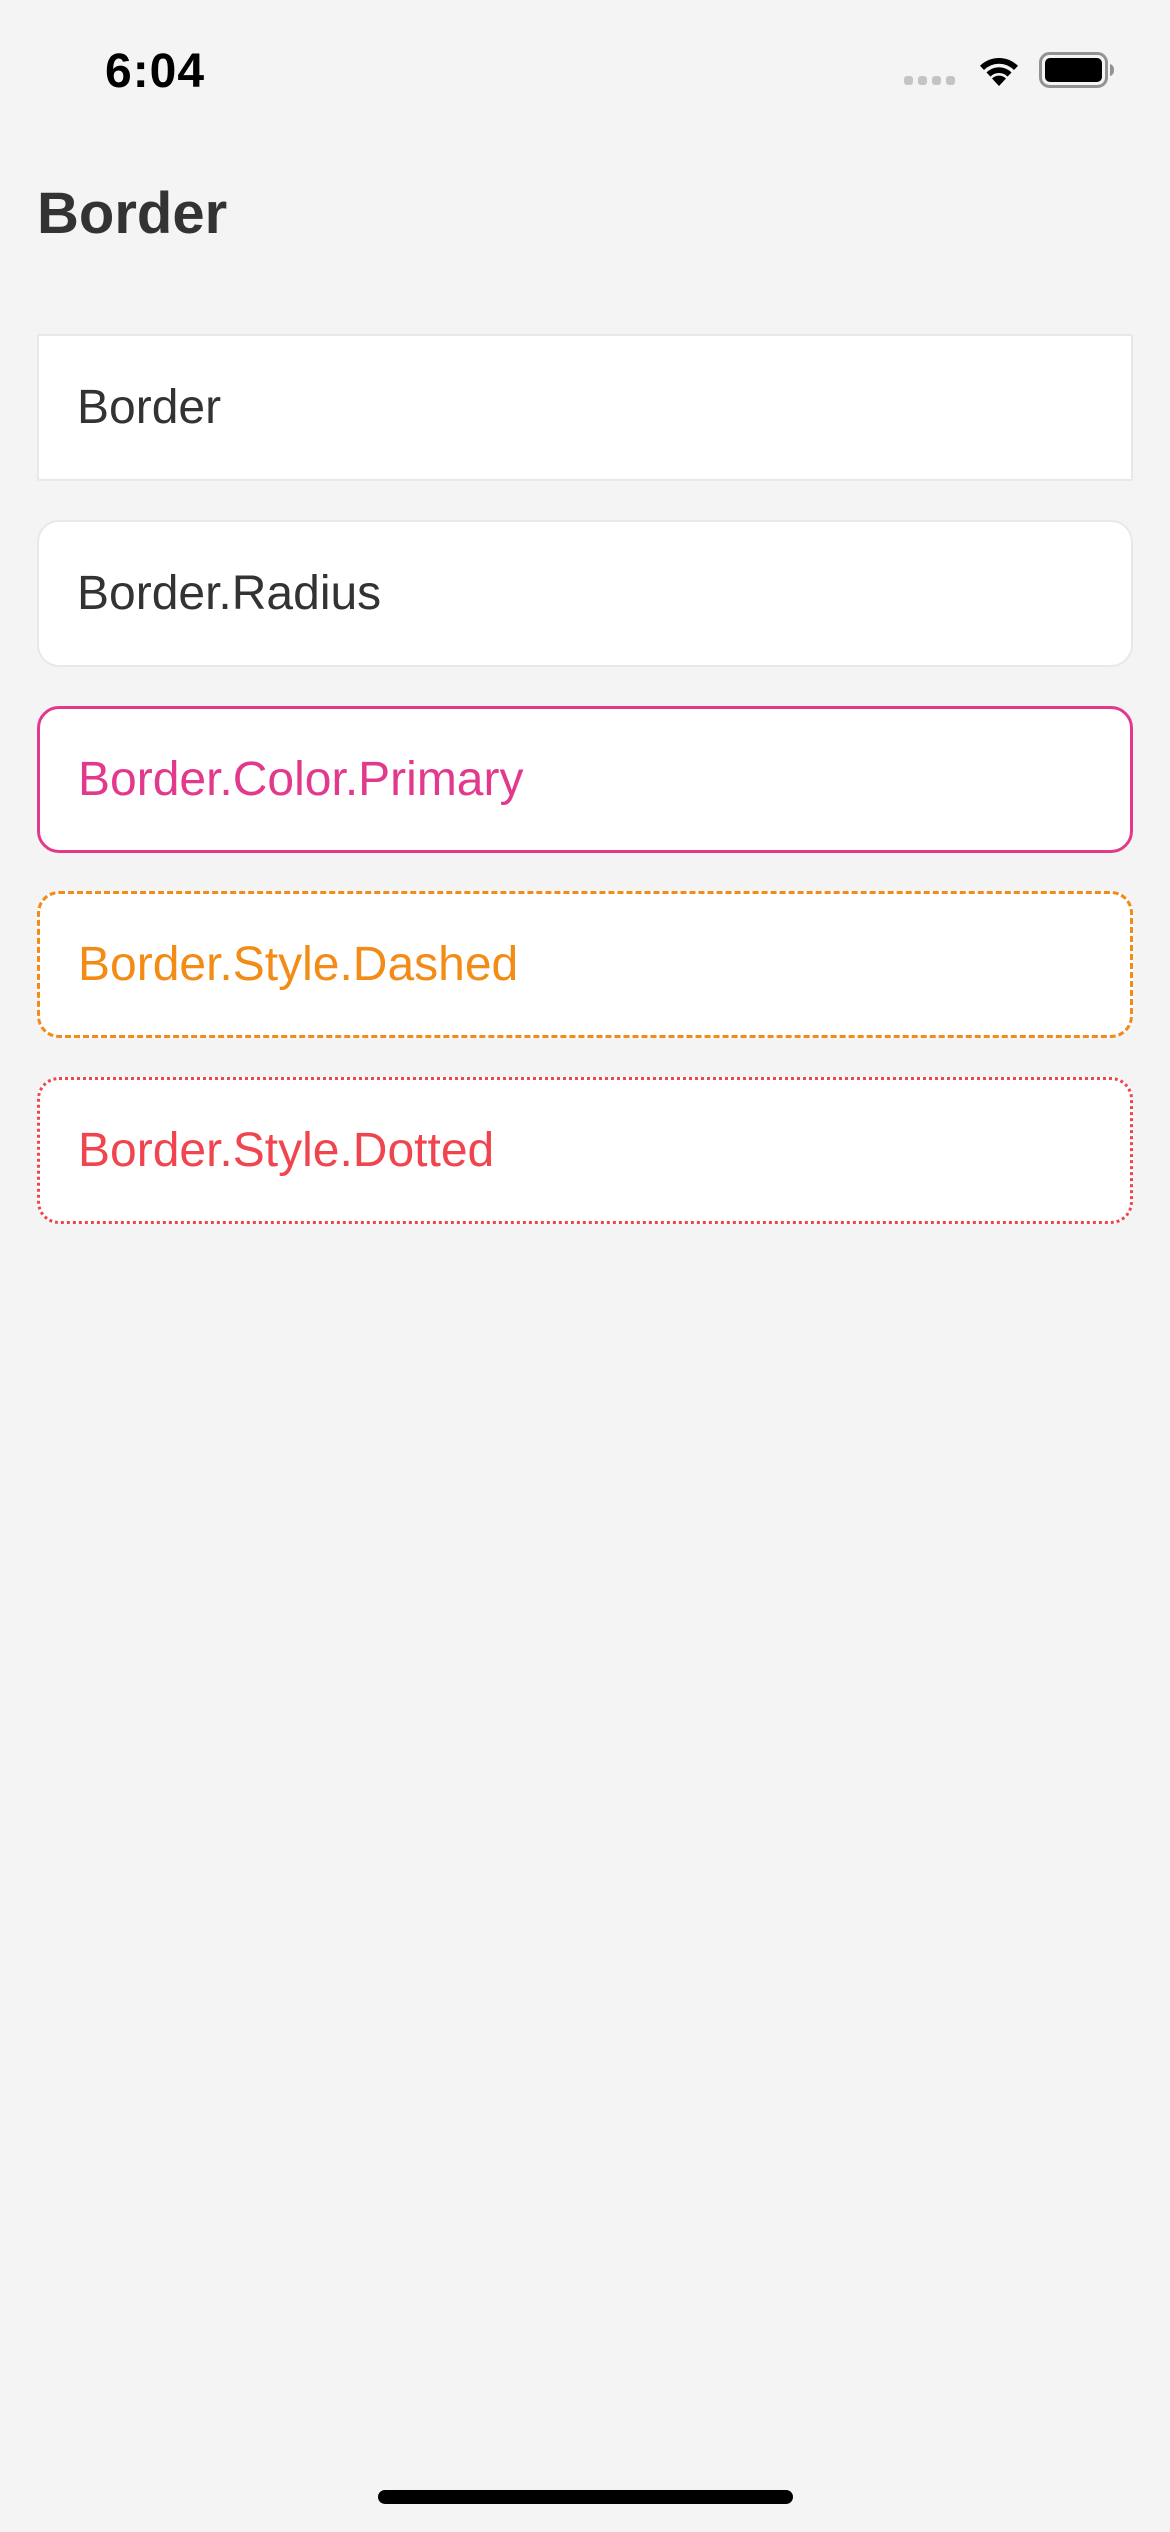  I want to click on battery-icon, so click(1076, 70).